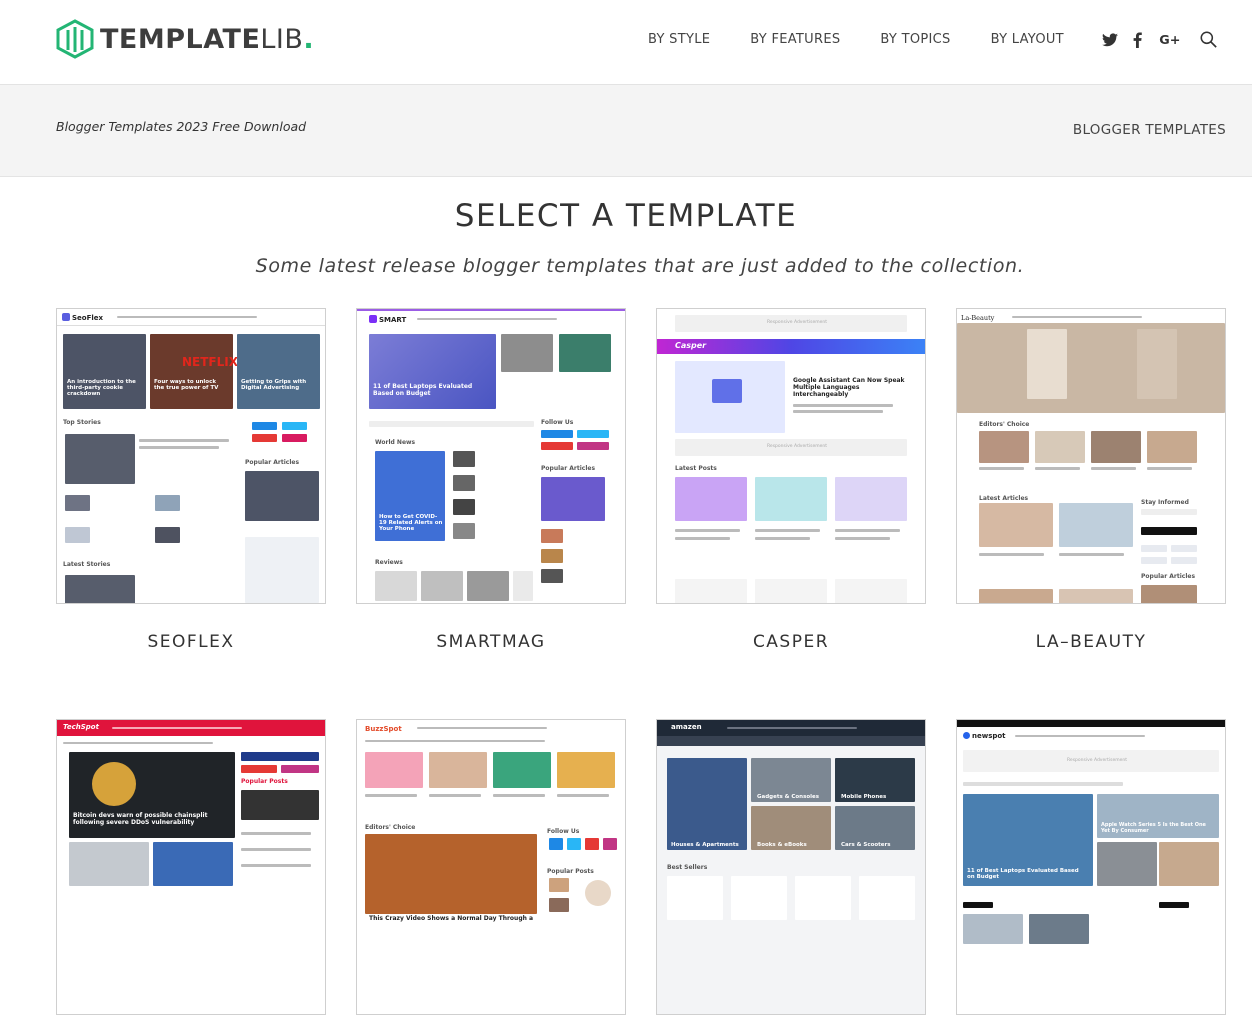 The width and height of the screenshot is (1252, 1015). What do you see at coordinates (876, 39) in the screenshot?
I see `main-nav: BY STYLE BY FEATURES BY TOPICS BY LAYOUT` at bounding box center [876, 39].